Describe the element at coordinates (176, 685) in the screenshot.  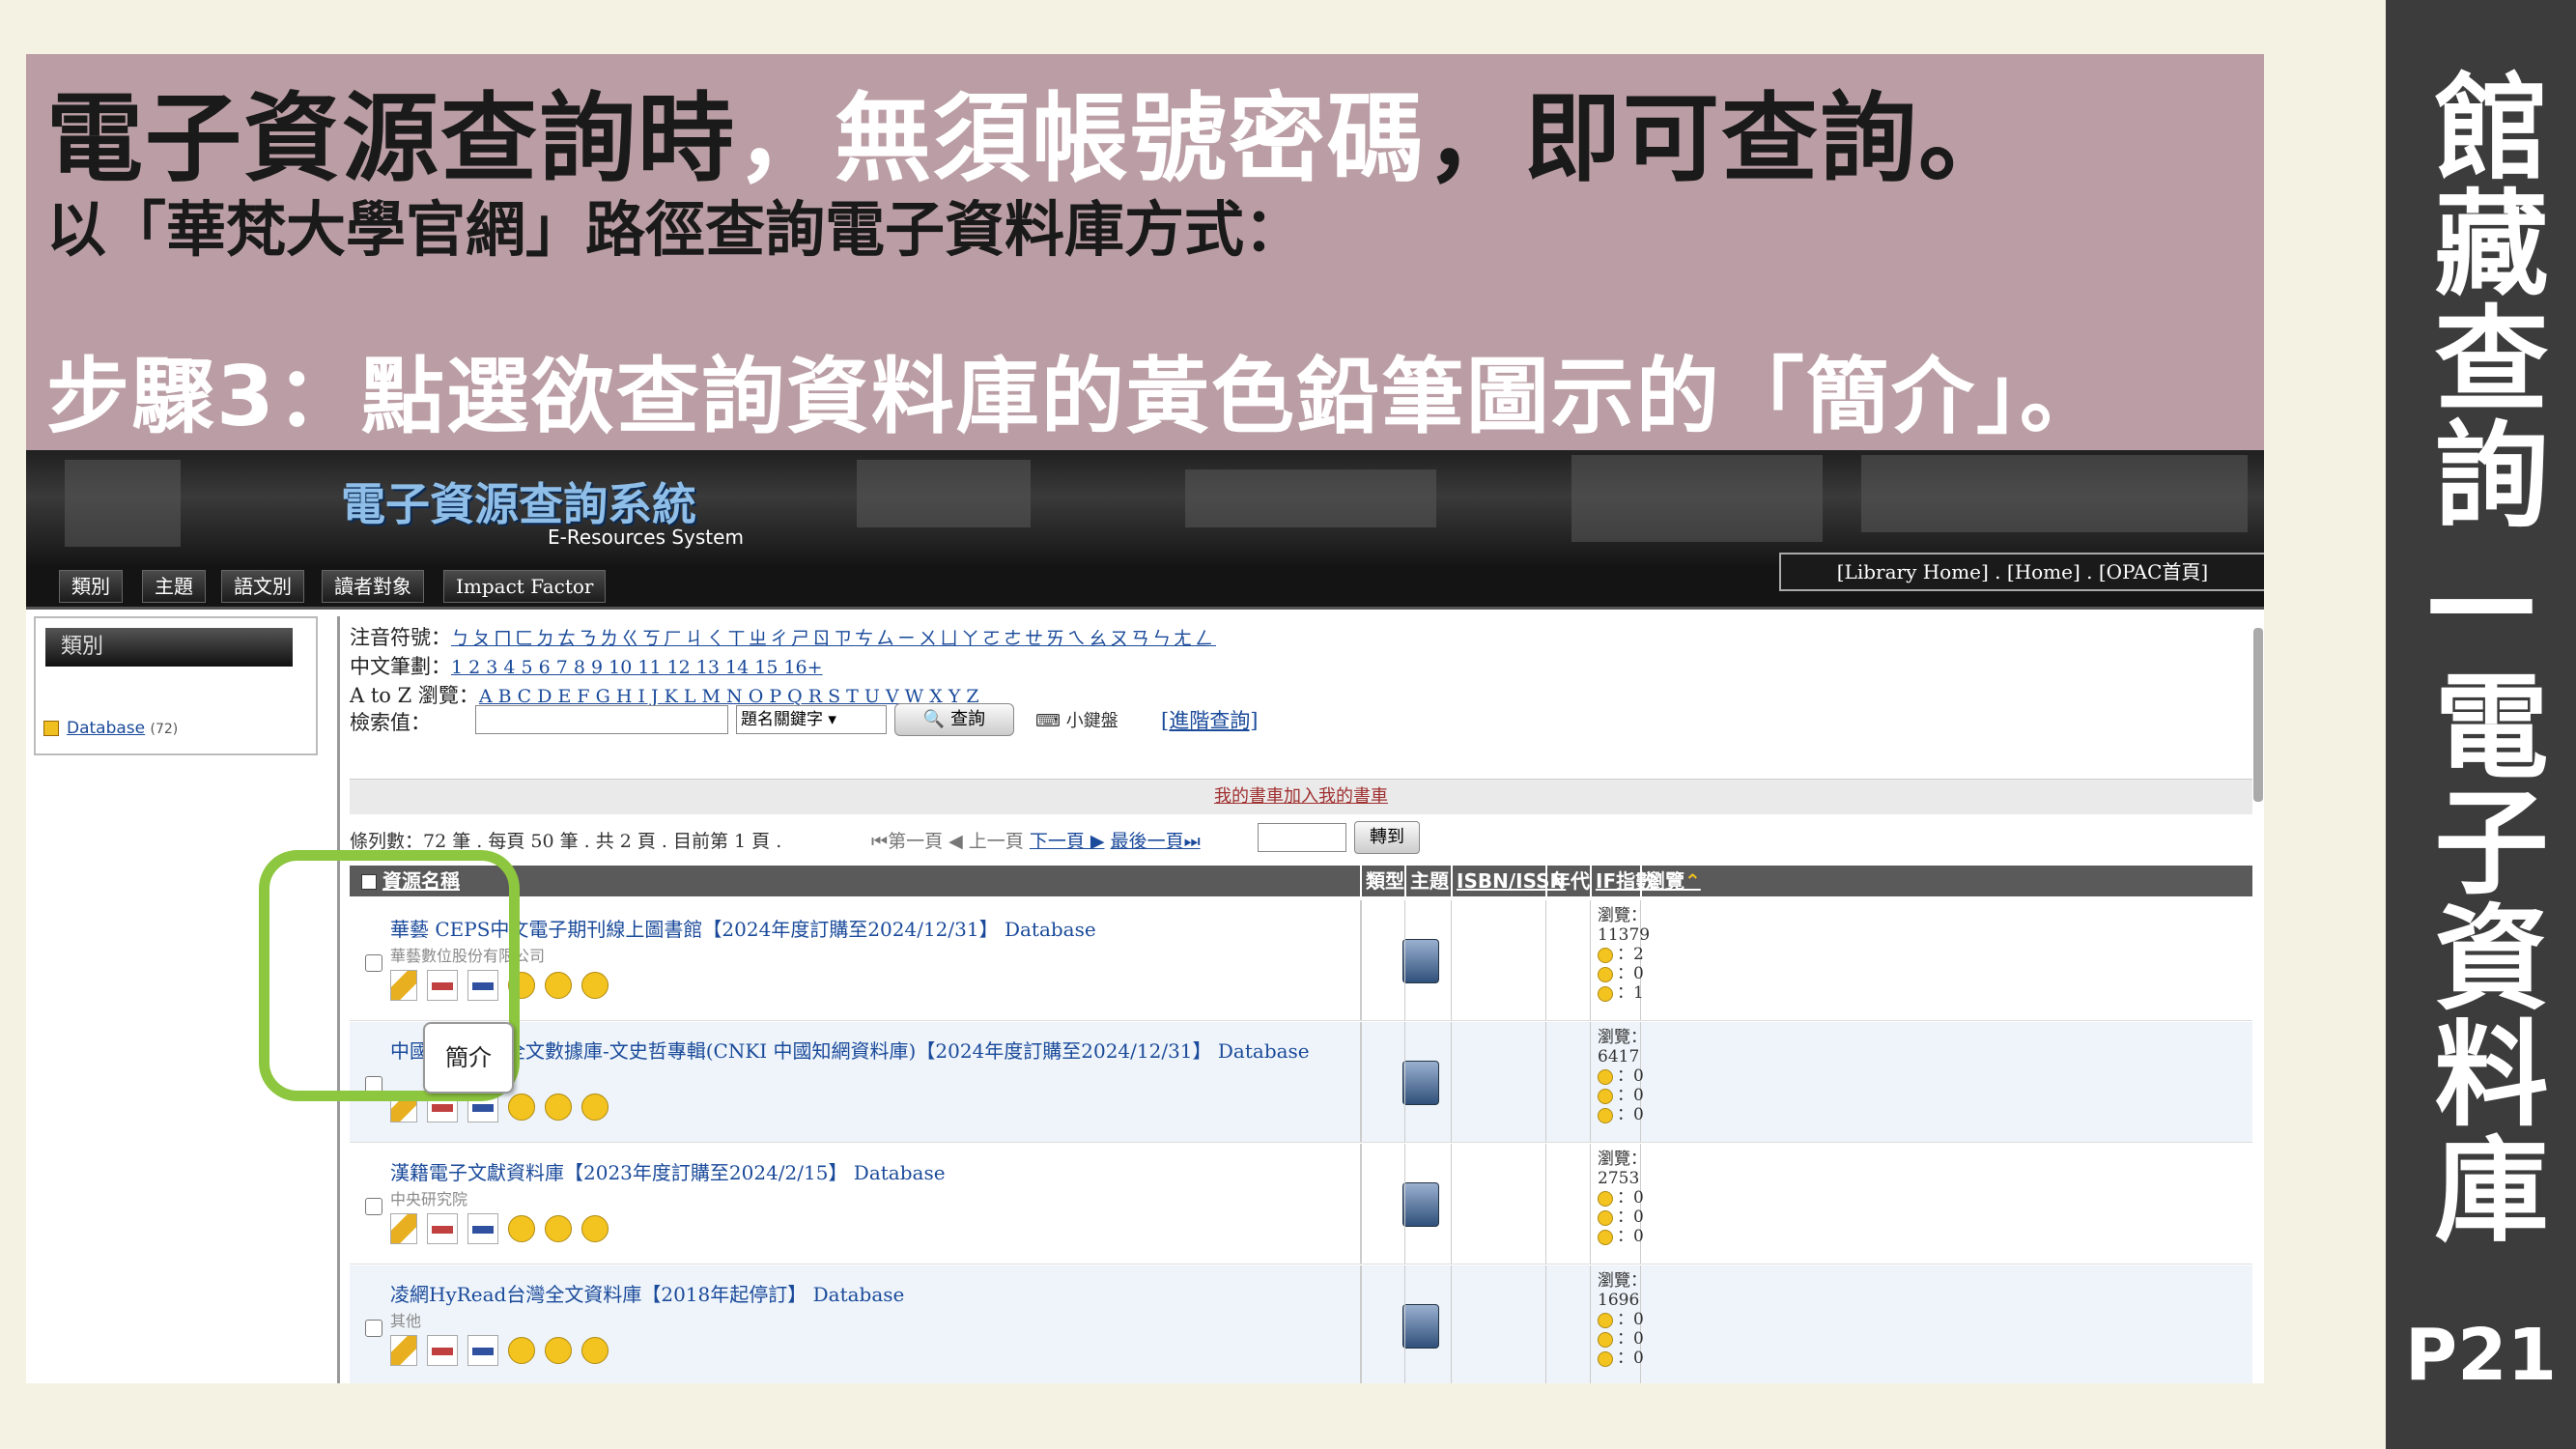
I see `category-panel: 類別 Database (72)` at that location.